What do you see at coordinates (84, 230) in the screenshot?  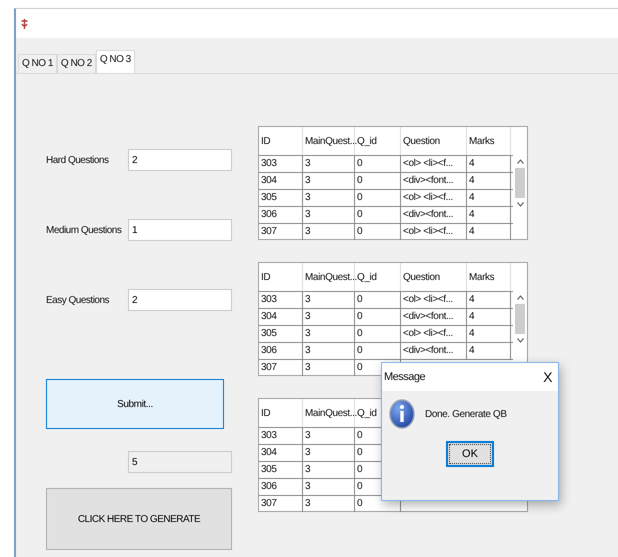 I see `field-label: Medium Questions` at bounding box center [84, 230].